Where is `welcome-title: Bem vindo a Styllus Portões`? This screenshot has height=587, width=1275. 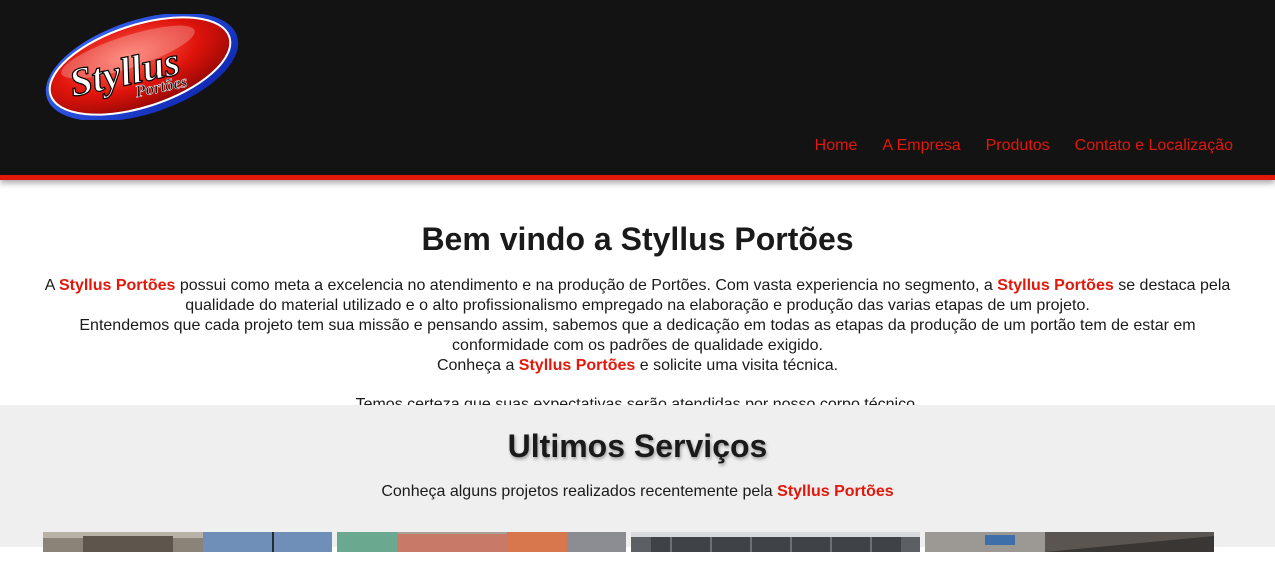 welcome-title: Bem vindo a Styllus Portões is located at coordinates (637, 239).